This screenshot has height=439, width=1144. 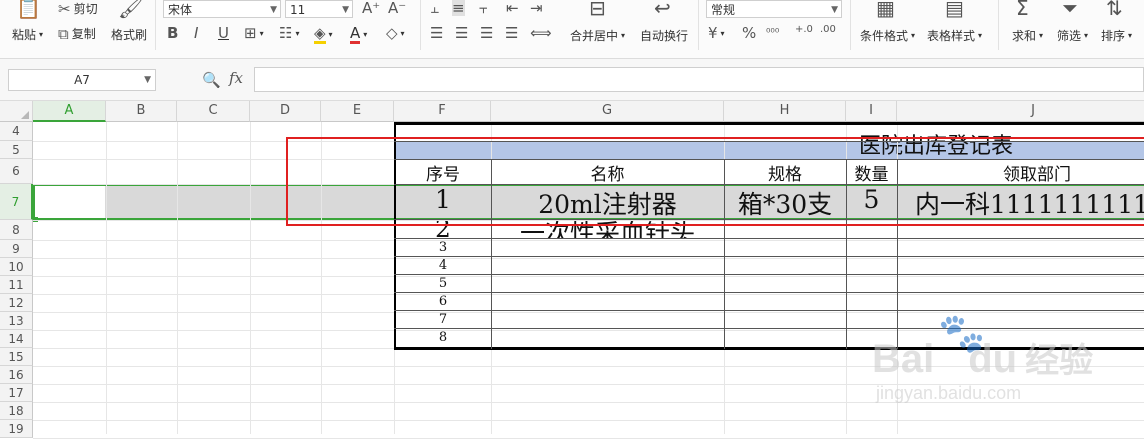 What do you see at coordinates (16, 285) in the screenshot?
I see `row-header-11: 11` at bounding box center [16, 285].